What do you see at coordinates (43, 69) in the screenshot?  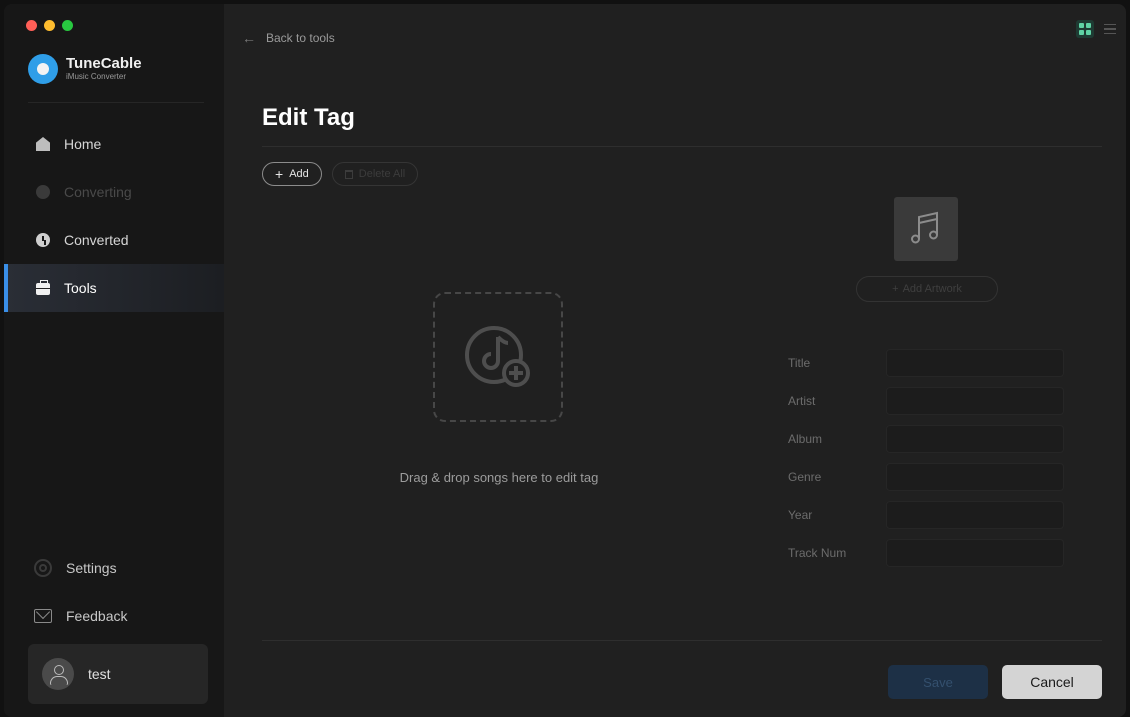 I see `app-logo-icon` at bounding box center [43, 69].